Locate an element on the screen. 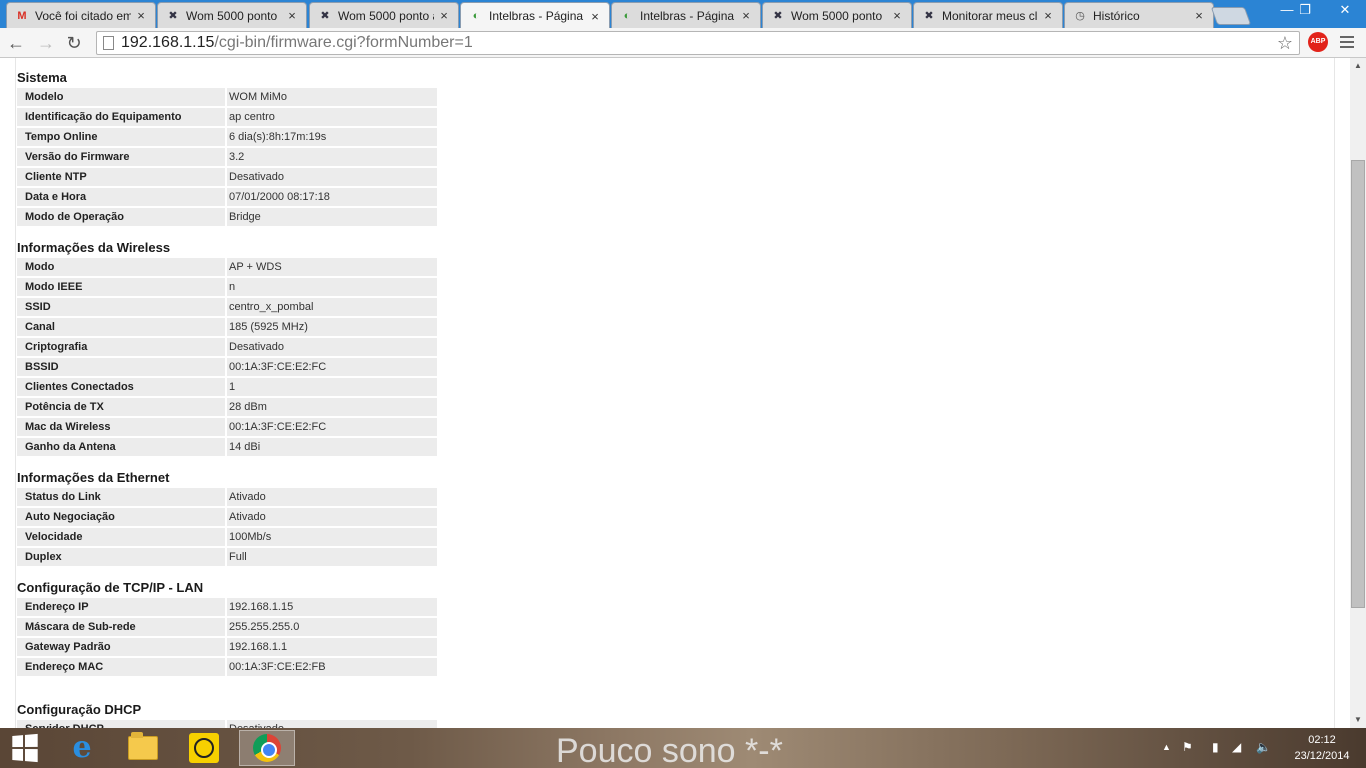 The image size is (1366, 768). row-label: Data e Hora is located at coordinates (121, 197).